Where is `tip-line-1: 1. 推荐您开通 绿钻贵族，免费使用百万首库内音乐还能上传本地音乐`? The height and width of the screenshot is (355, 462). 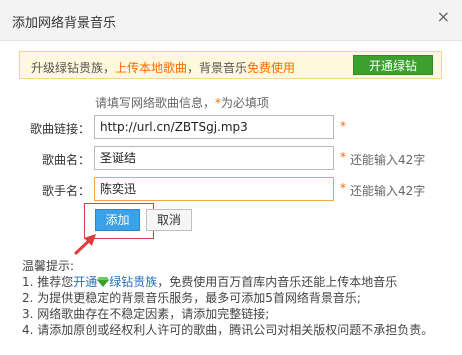 tip-line-1: 1. 推荐您开通 绿钻贵族，免费使用百万首库内音乐还能上传本地音乐 is located at coordinates (237, 282).